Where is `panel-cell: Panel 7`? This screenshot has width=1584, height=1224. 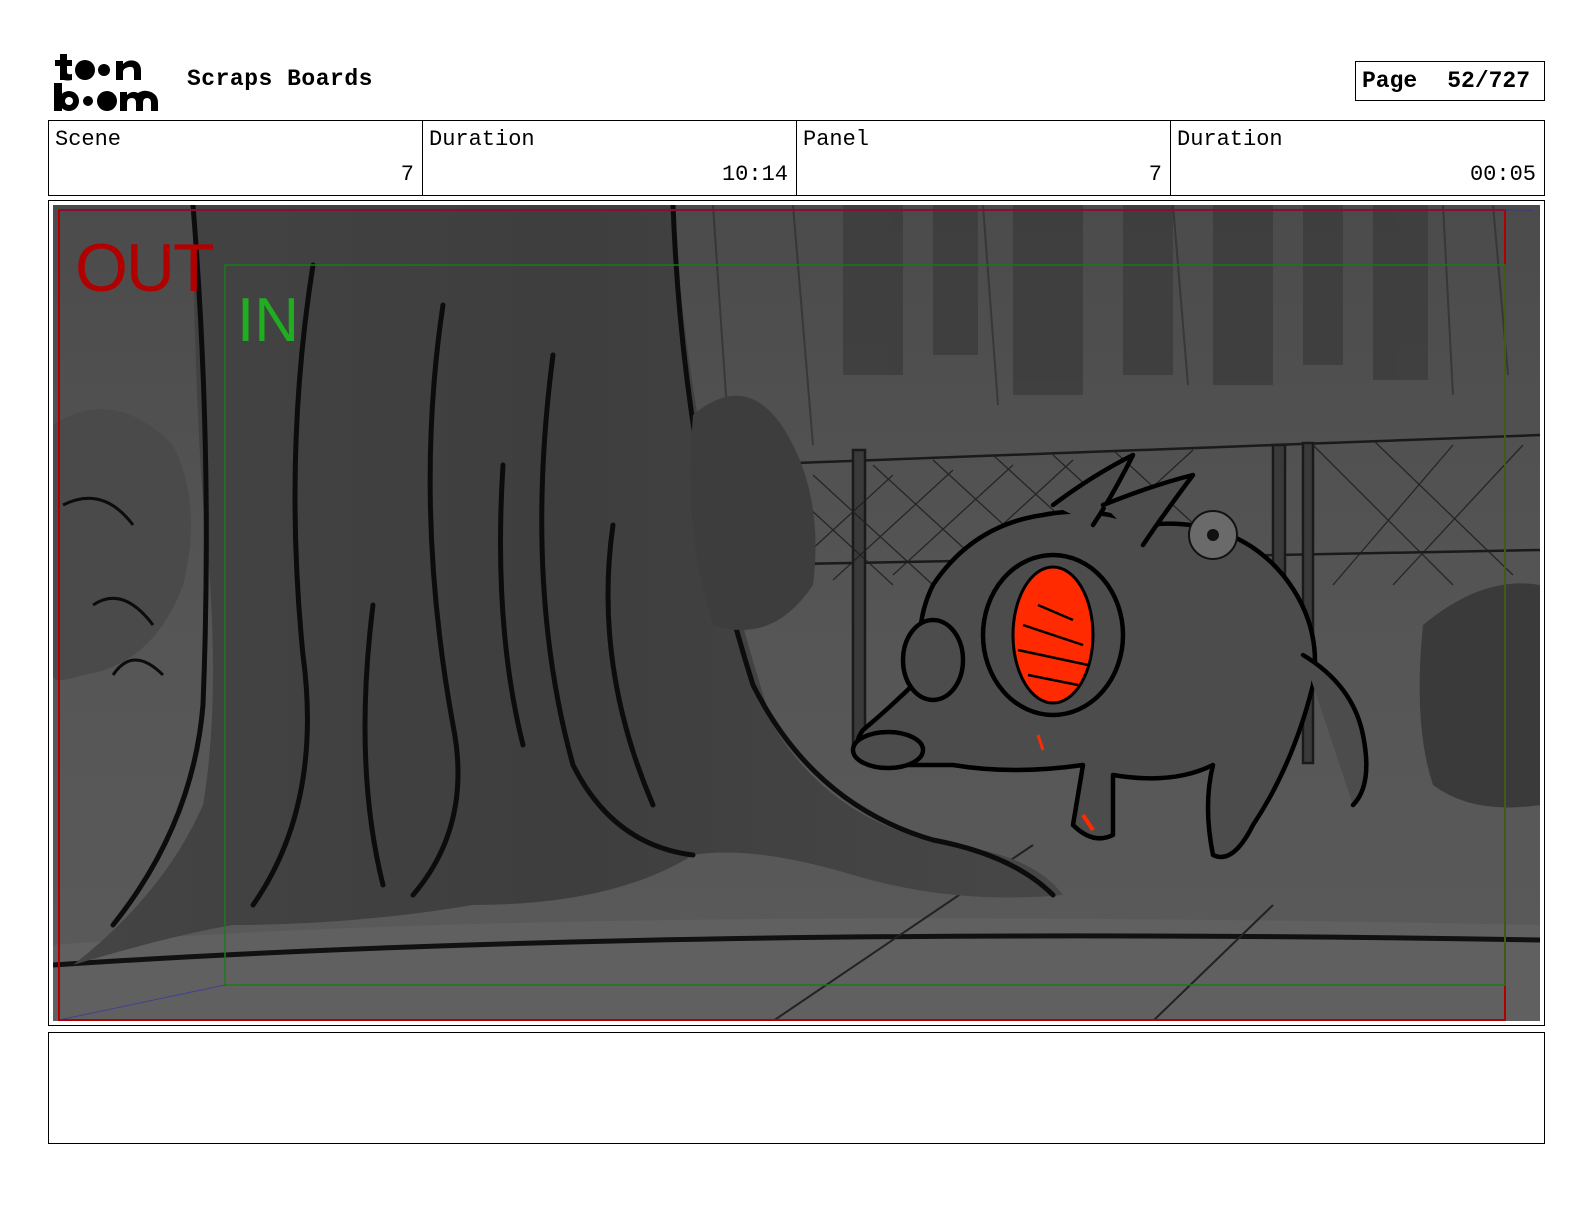
panel-cell: Panel 7 is located at coordinates (984, 158).